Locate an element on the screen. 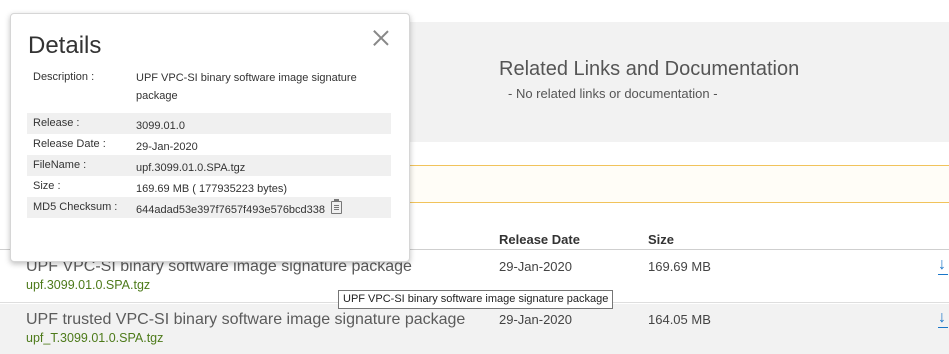 The width and height of the screenshot is (949, 354). notice-bar is located at coordinates (678, 184).